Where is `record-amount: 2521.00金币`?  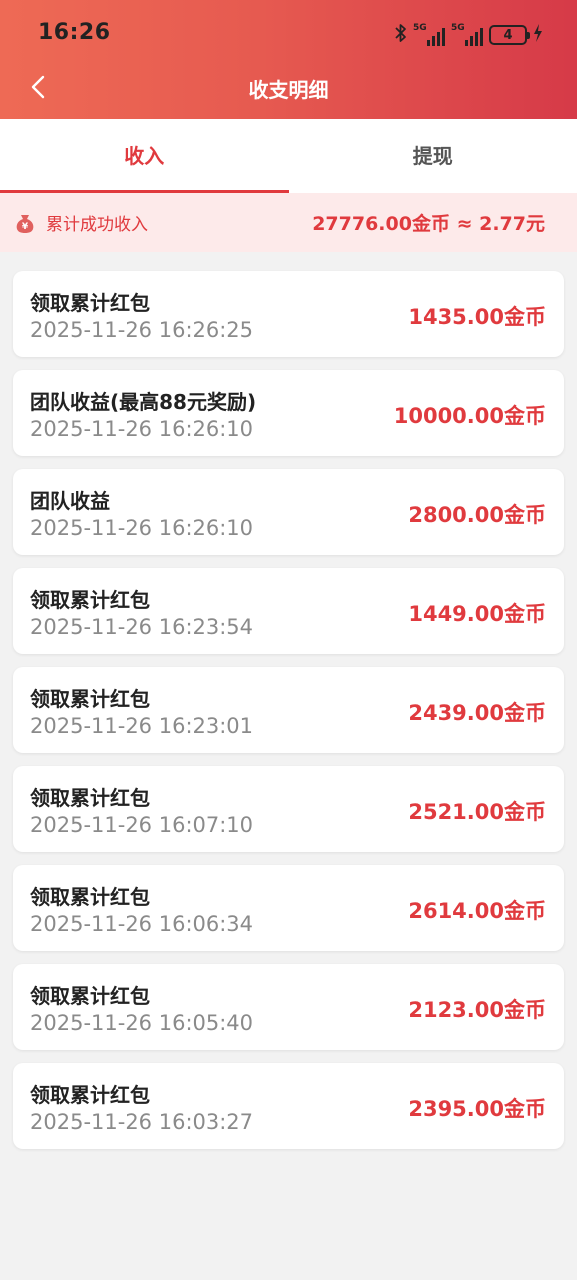
record-amount: 2521.00金币 is located at coordinates (477, 812).